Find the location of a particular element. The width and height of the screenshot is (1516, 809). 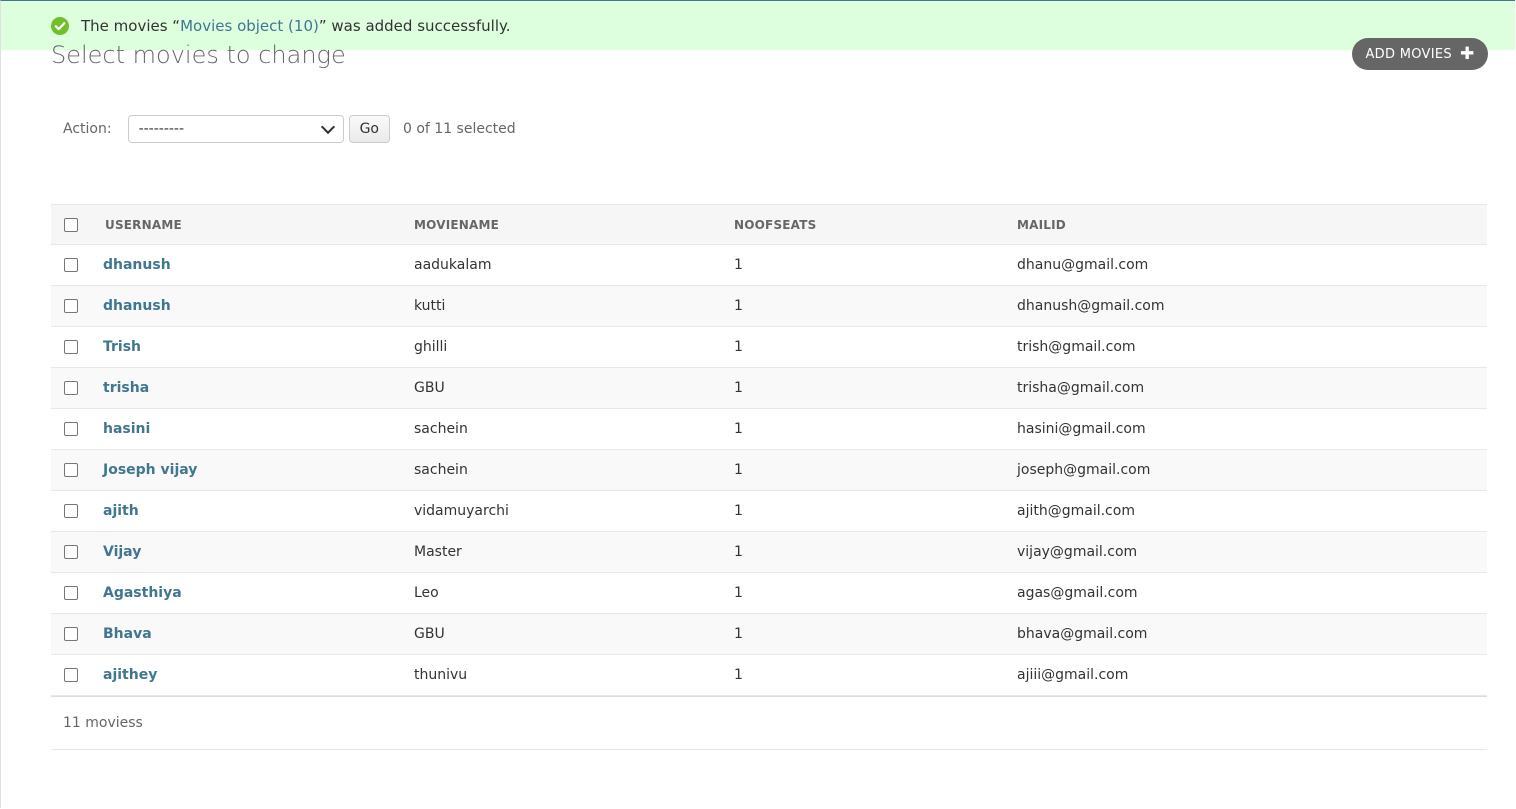

action-select: --------- is located at coordinates (235, 129).